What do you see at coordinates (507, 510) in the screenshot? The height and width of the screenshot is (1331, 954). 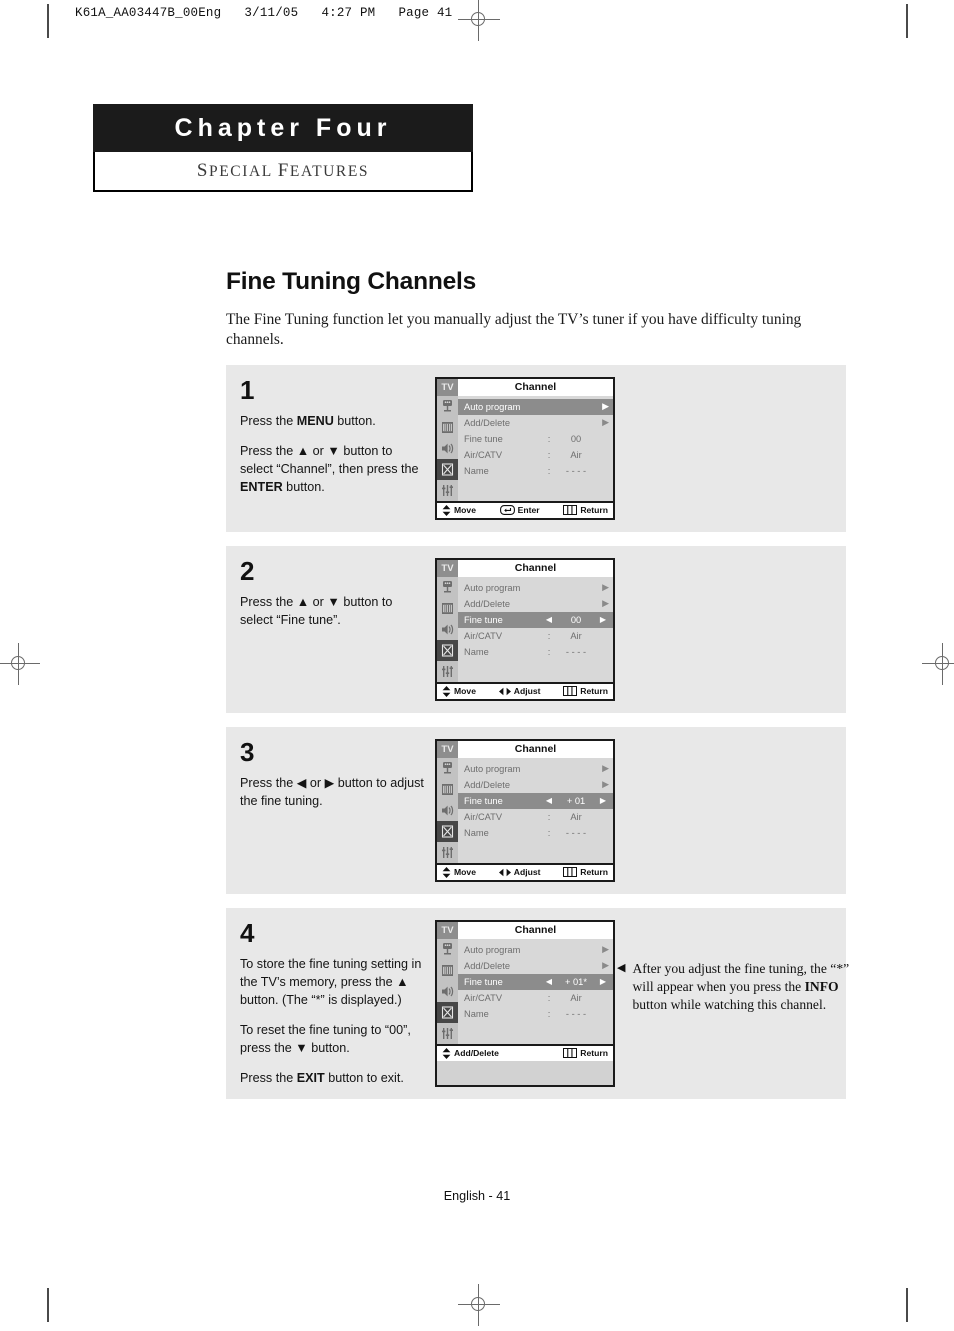 I see `enter-key-icon` at bounding box center [507, 510].